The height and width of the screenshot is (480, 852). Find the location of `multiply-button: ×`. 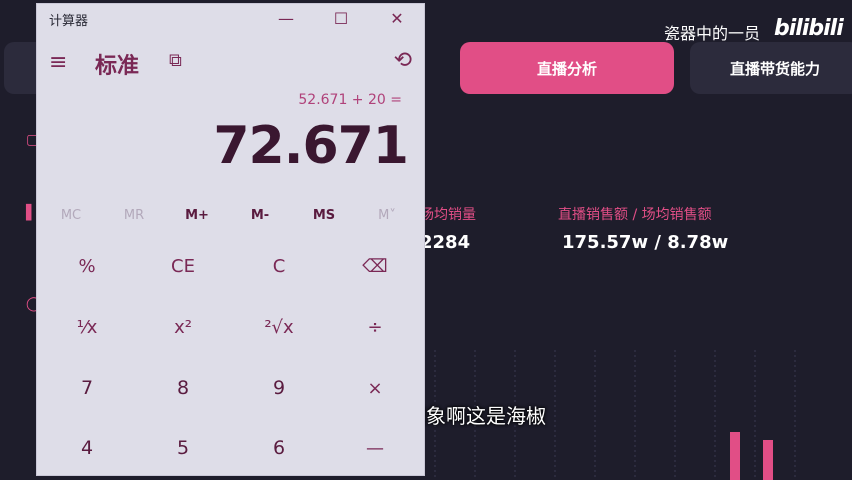

multiply-button: × is located at coordinates (375, 388).